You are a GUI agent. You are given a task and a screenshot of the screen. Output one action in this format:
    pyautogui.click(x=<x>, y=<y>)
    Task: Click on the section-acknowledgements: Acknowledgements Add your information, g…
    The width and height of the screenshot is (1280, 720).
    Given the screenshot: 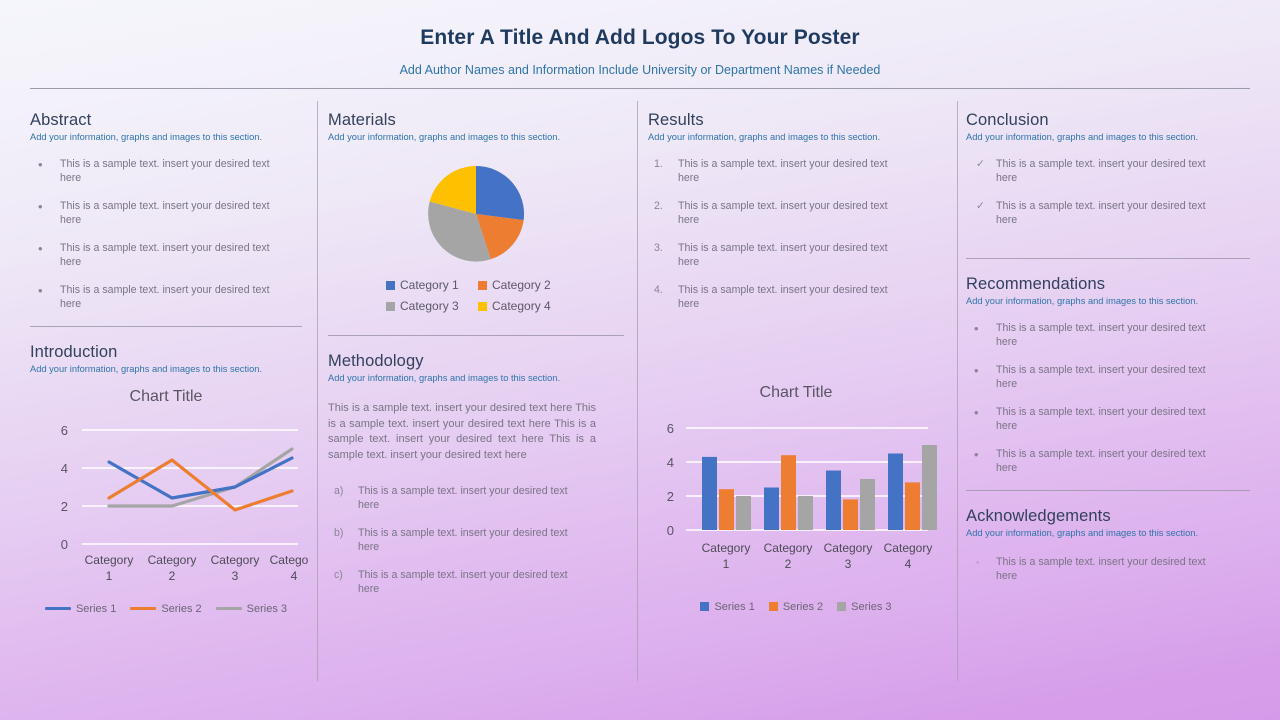 What is the action you would take?
    pyautogui.click(x=1108, y=545)
    